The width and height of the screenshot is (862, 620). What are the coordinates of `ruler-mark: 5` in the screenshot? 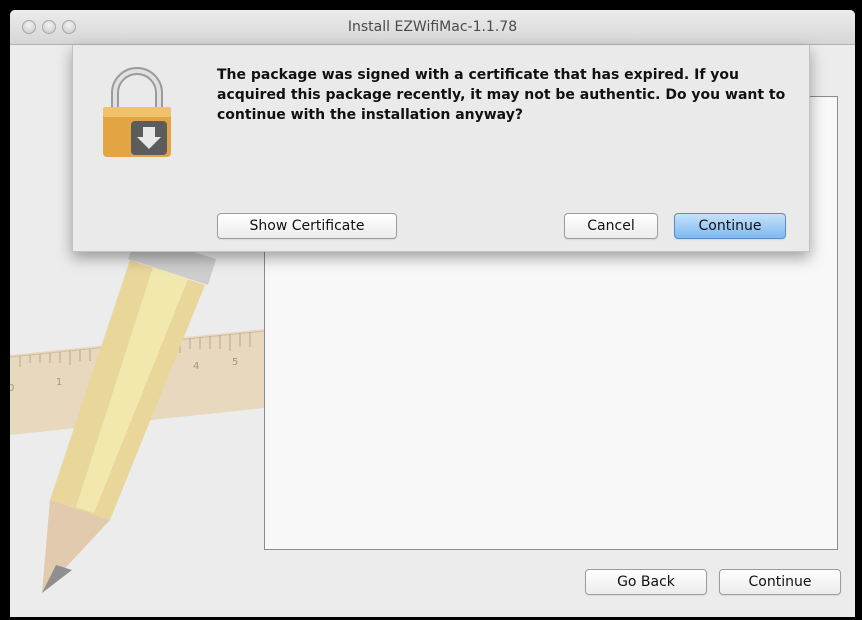 It's located at (235, 362).